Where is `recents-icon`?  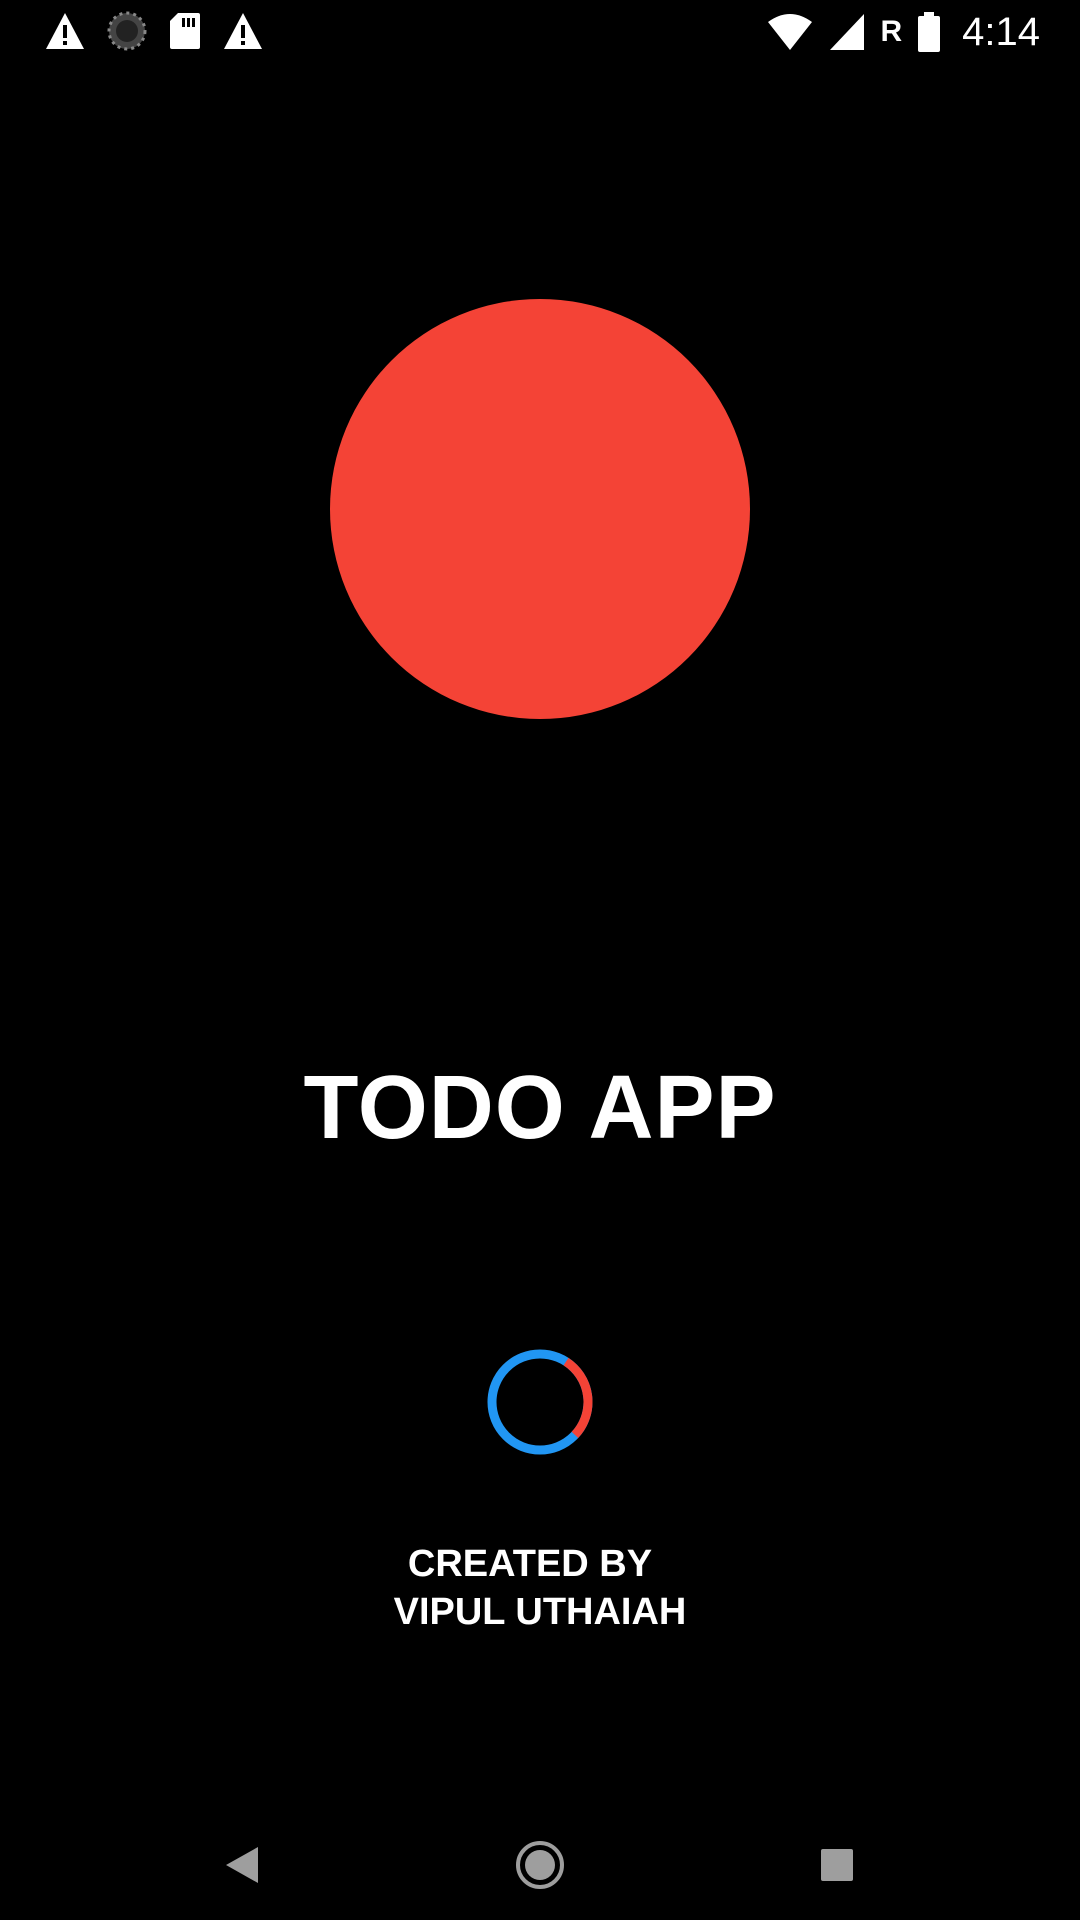 recents-icon is located at coordinates (837, 1865).